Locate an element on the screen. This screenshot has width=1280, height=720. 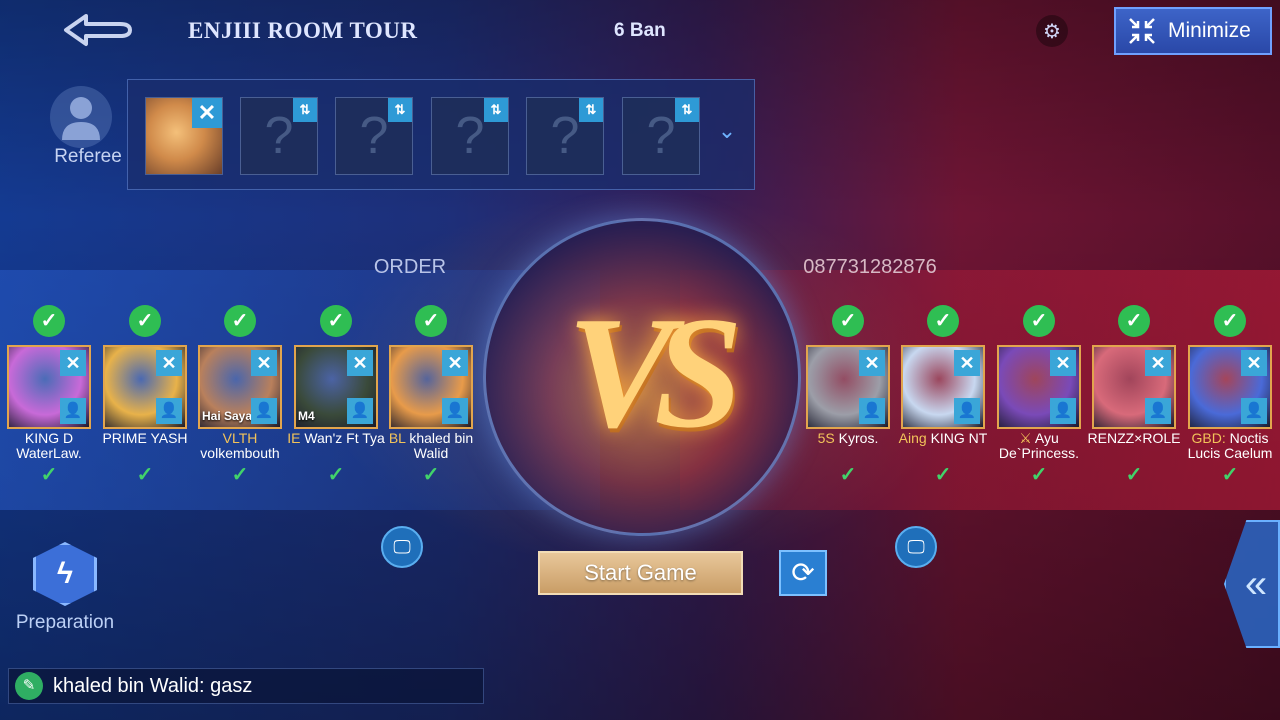
ban-slot-1: ✕ is located at coordinates (184, 136).